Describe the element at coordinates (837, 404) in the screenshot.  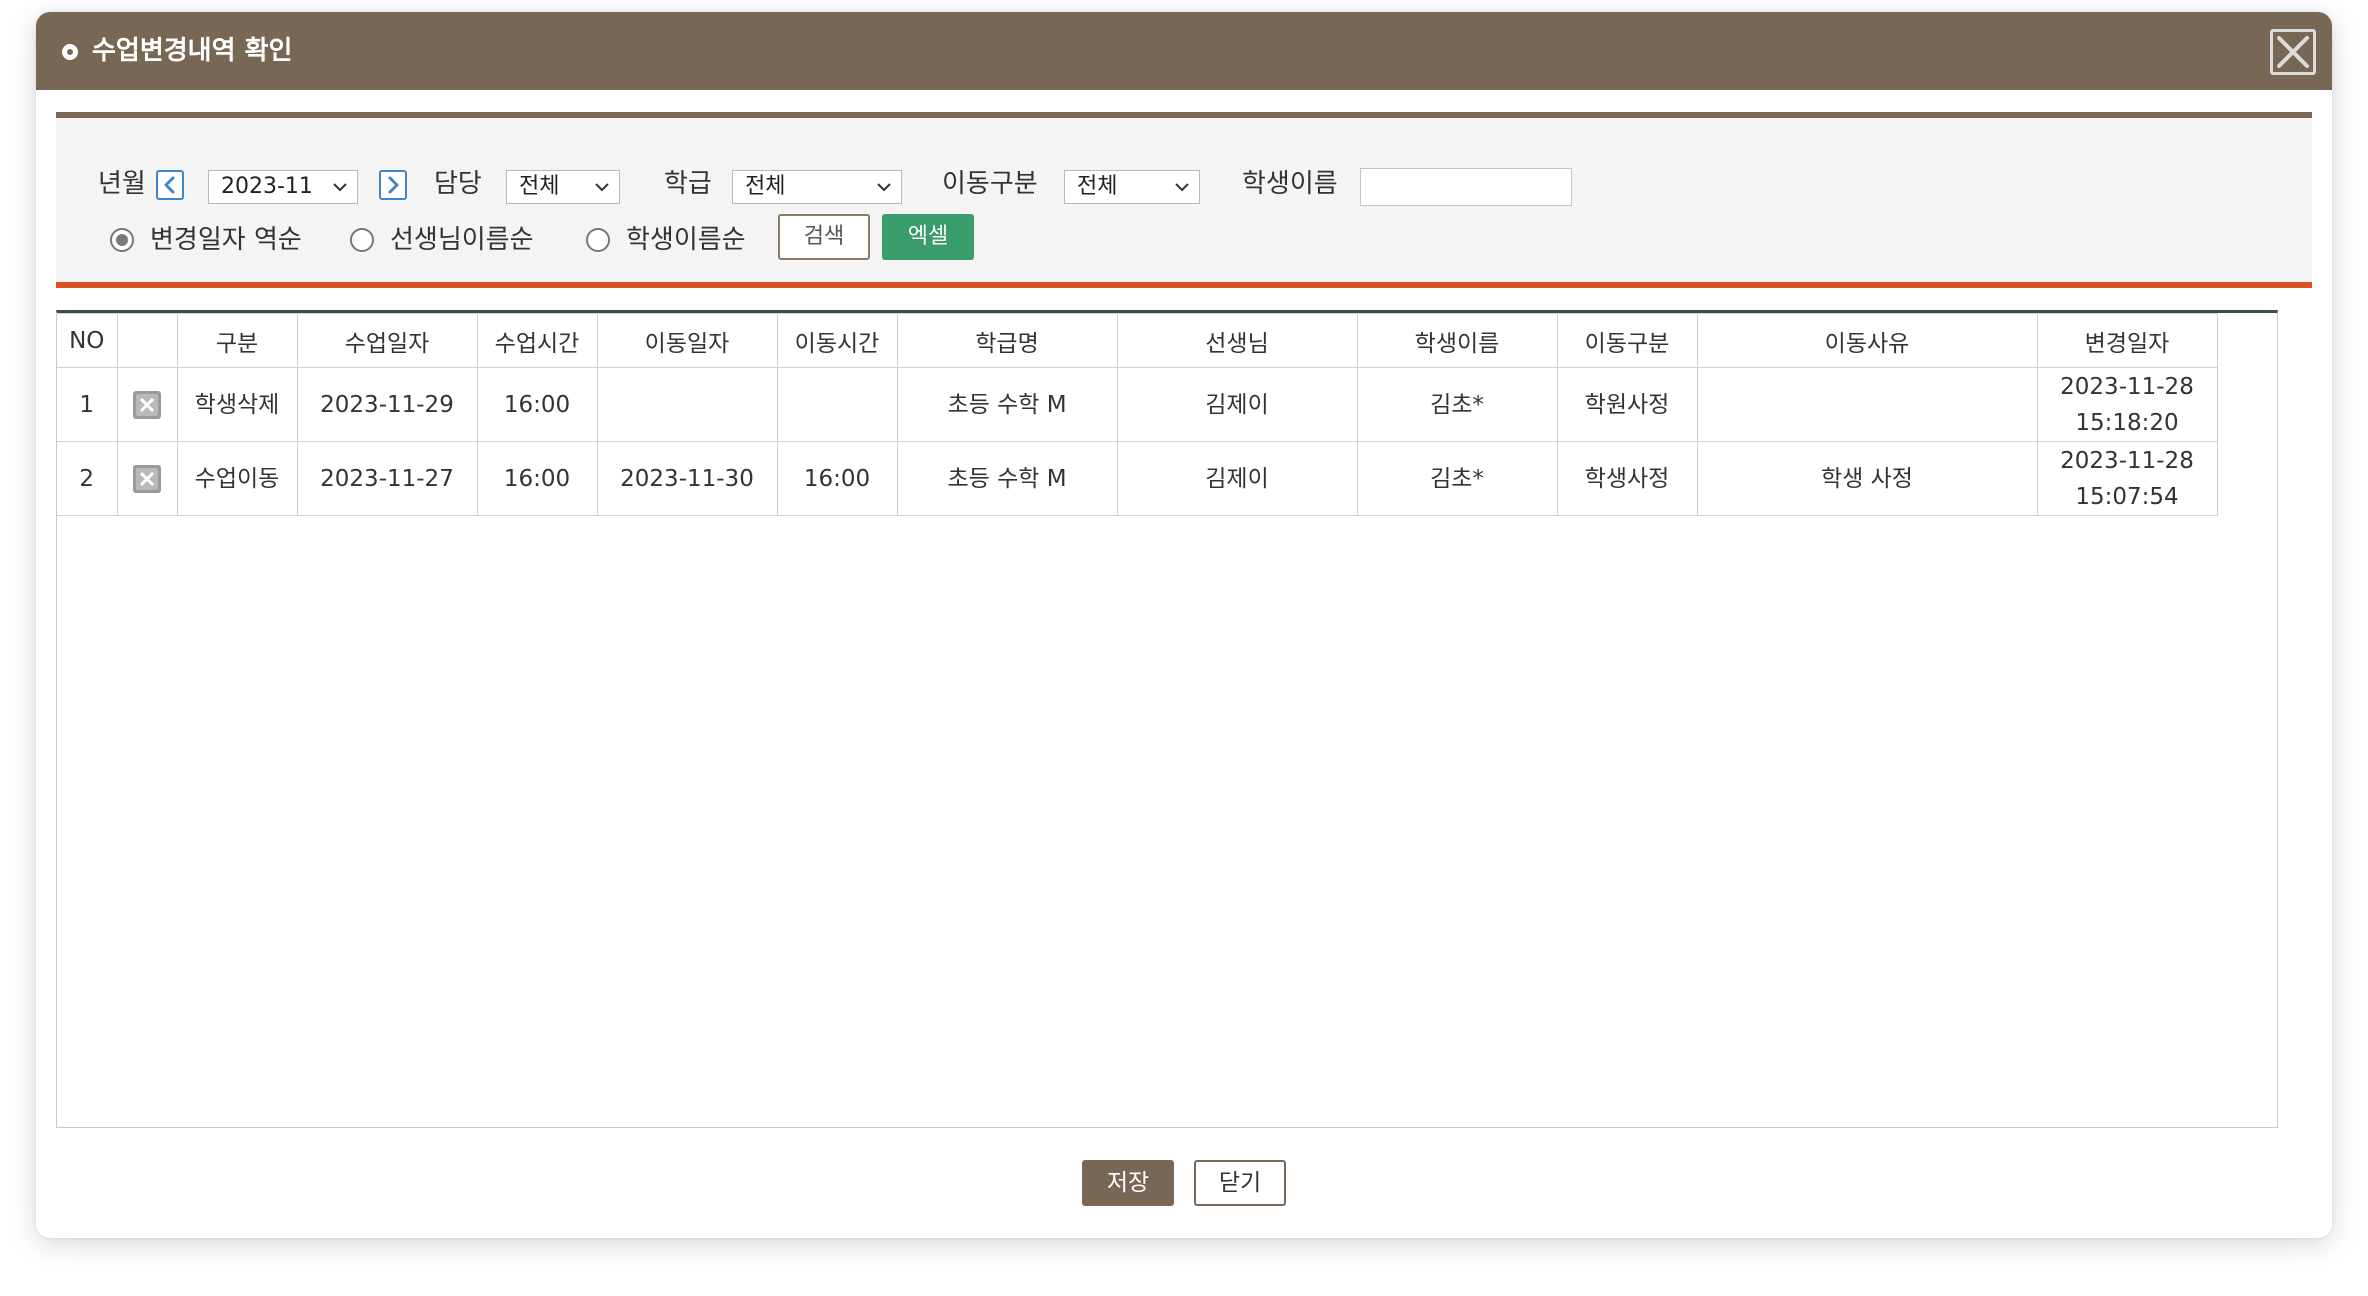
I see `cell-move-time` at that location.